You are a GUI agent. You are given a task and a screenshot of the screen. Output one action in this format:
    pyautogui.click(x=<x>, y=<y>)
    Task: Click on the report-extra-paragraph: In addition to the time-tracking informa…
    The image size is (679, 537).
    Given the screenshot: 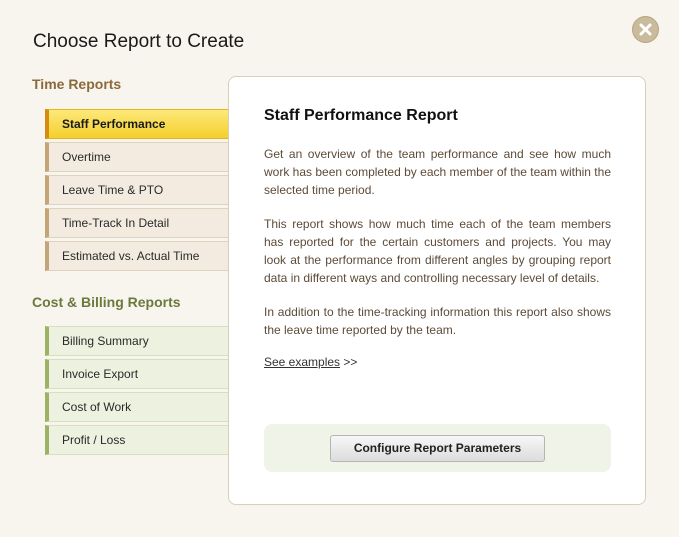 What is the action you would take?
    pyautogui.click(x=437, y=321)
    